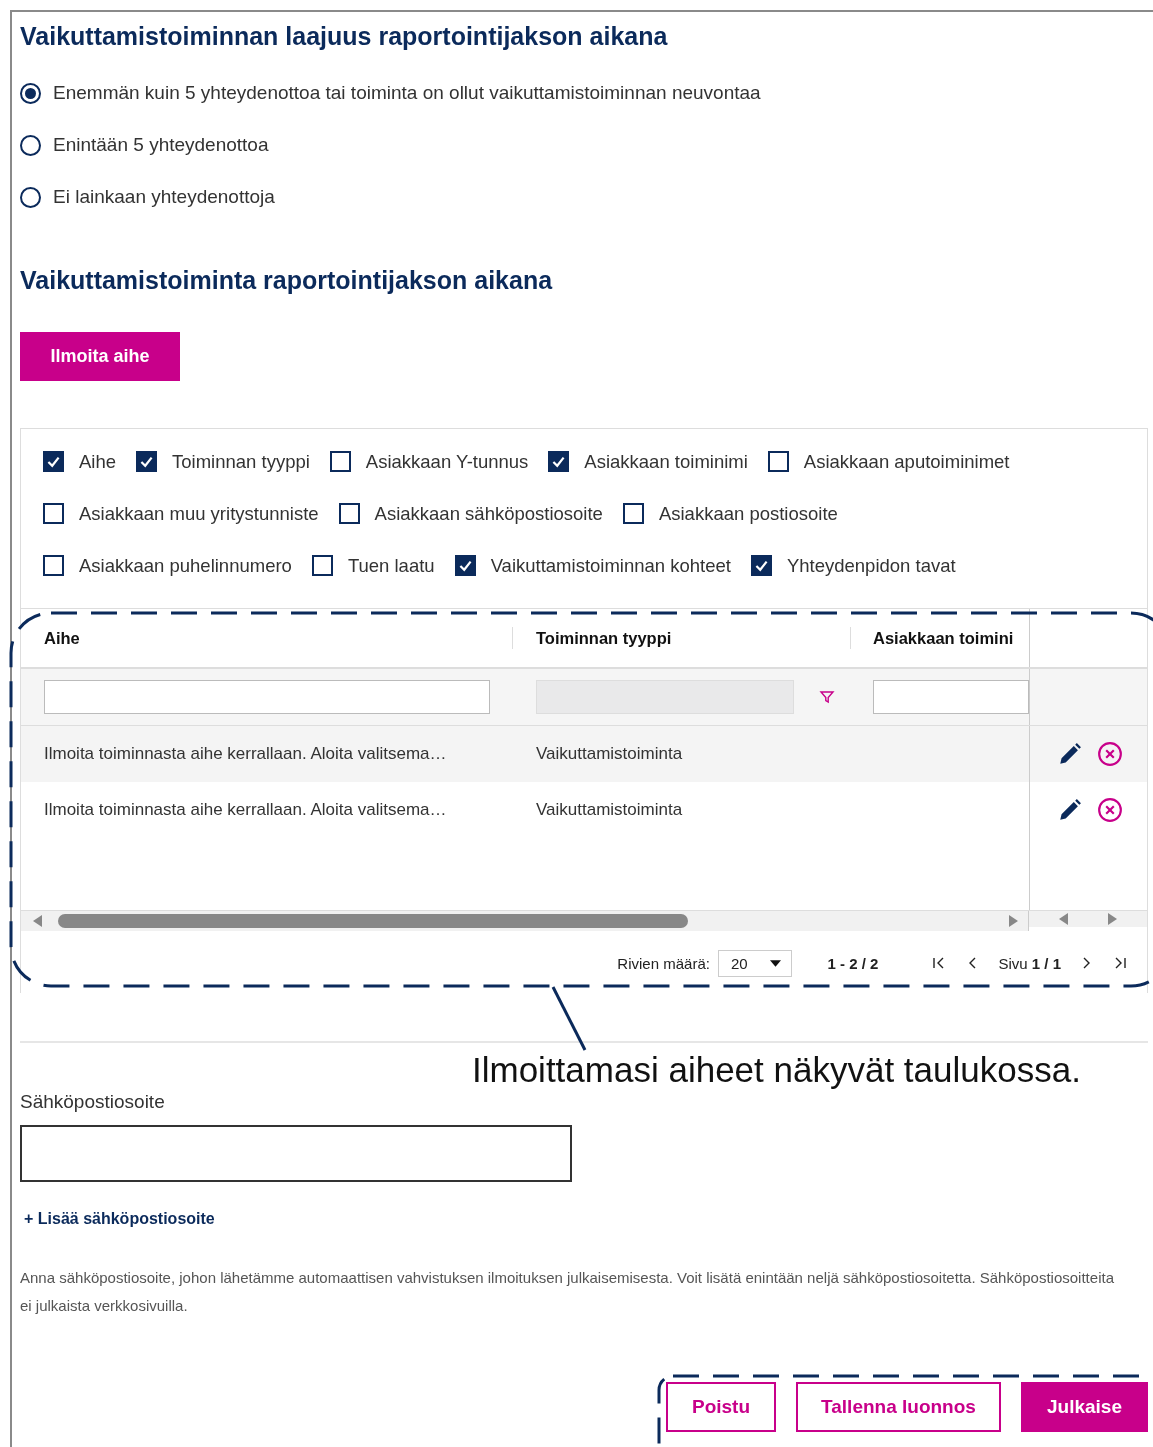  I want to click on column-header: Toiminnan tyyppi, so click(604, 638).